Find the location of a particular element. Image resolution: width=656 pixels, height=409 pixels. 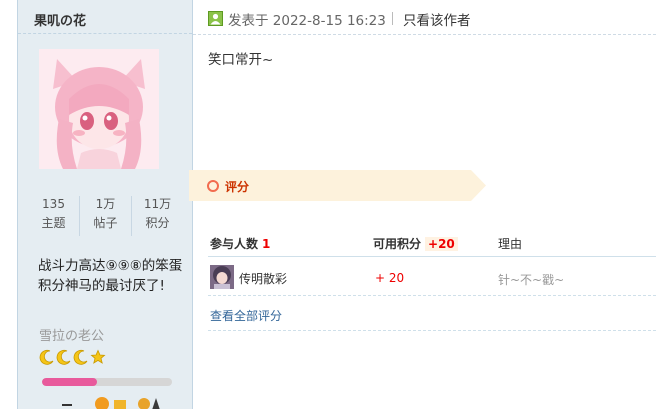

col-participants: 参与人数 1 is located at coordinates (240, 243).